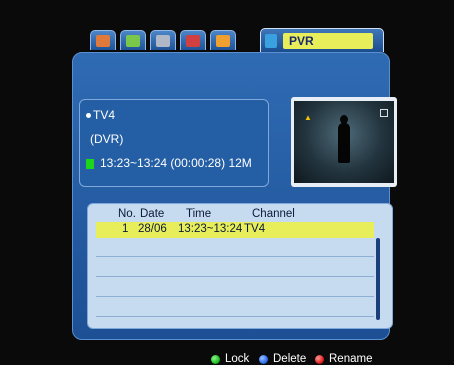 The image size is (454, 365). I want to click on recording-time: 13:23~13:24 (00:00:28) 12M, so click(176, 163).